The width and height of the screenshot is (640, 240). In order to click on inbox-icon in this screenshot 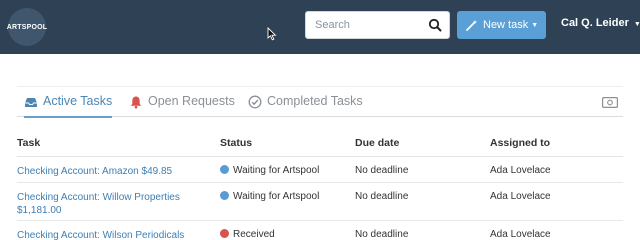, I will do `click(31, 102)`.